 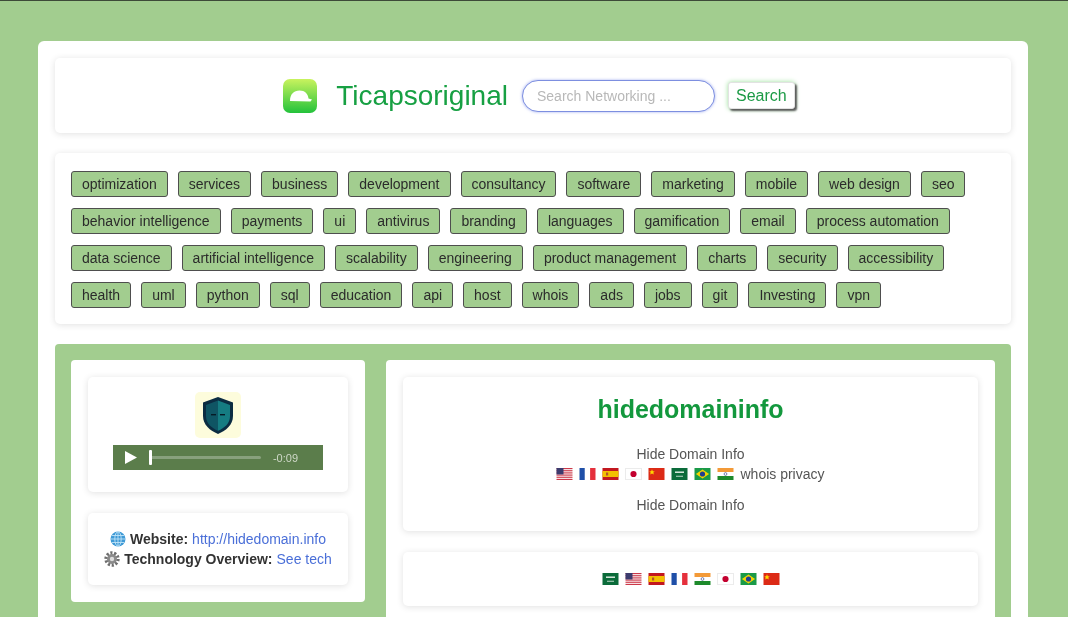 What do you see at coordinates (682, 221) in the screenshot?
I see `tag-link: gamification` at bounding box center [682, 221].